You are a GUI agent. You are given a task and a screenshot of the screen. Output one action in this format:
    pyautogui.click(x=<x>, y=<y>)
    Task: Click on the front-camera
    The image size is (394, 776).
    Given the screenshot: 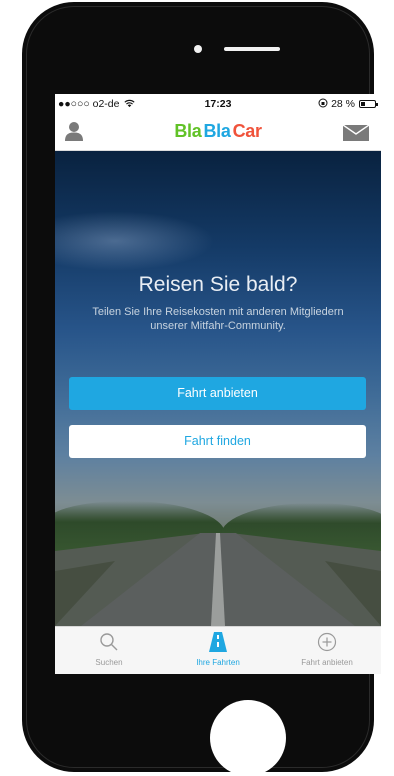 What is the action you would take?
    pyautogui.click(x=198, y=49)
    